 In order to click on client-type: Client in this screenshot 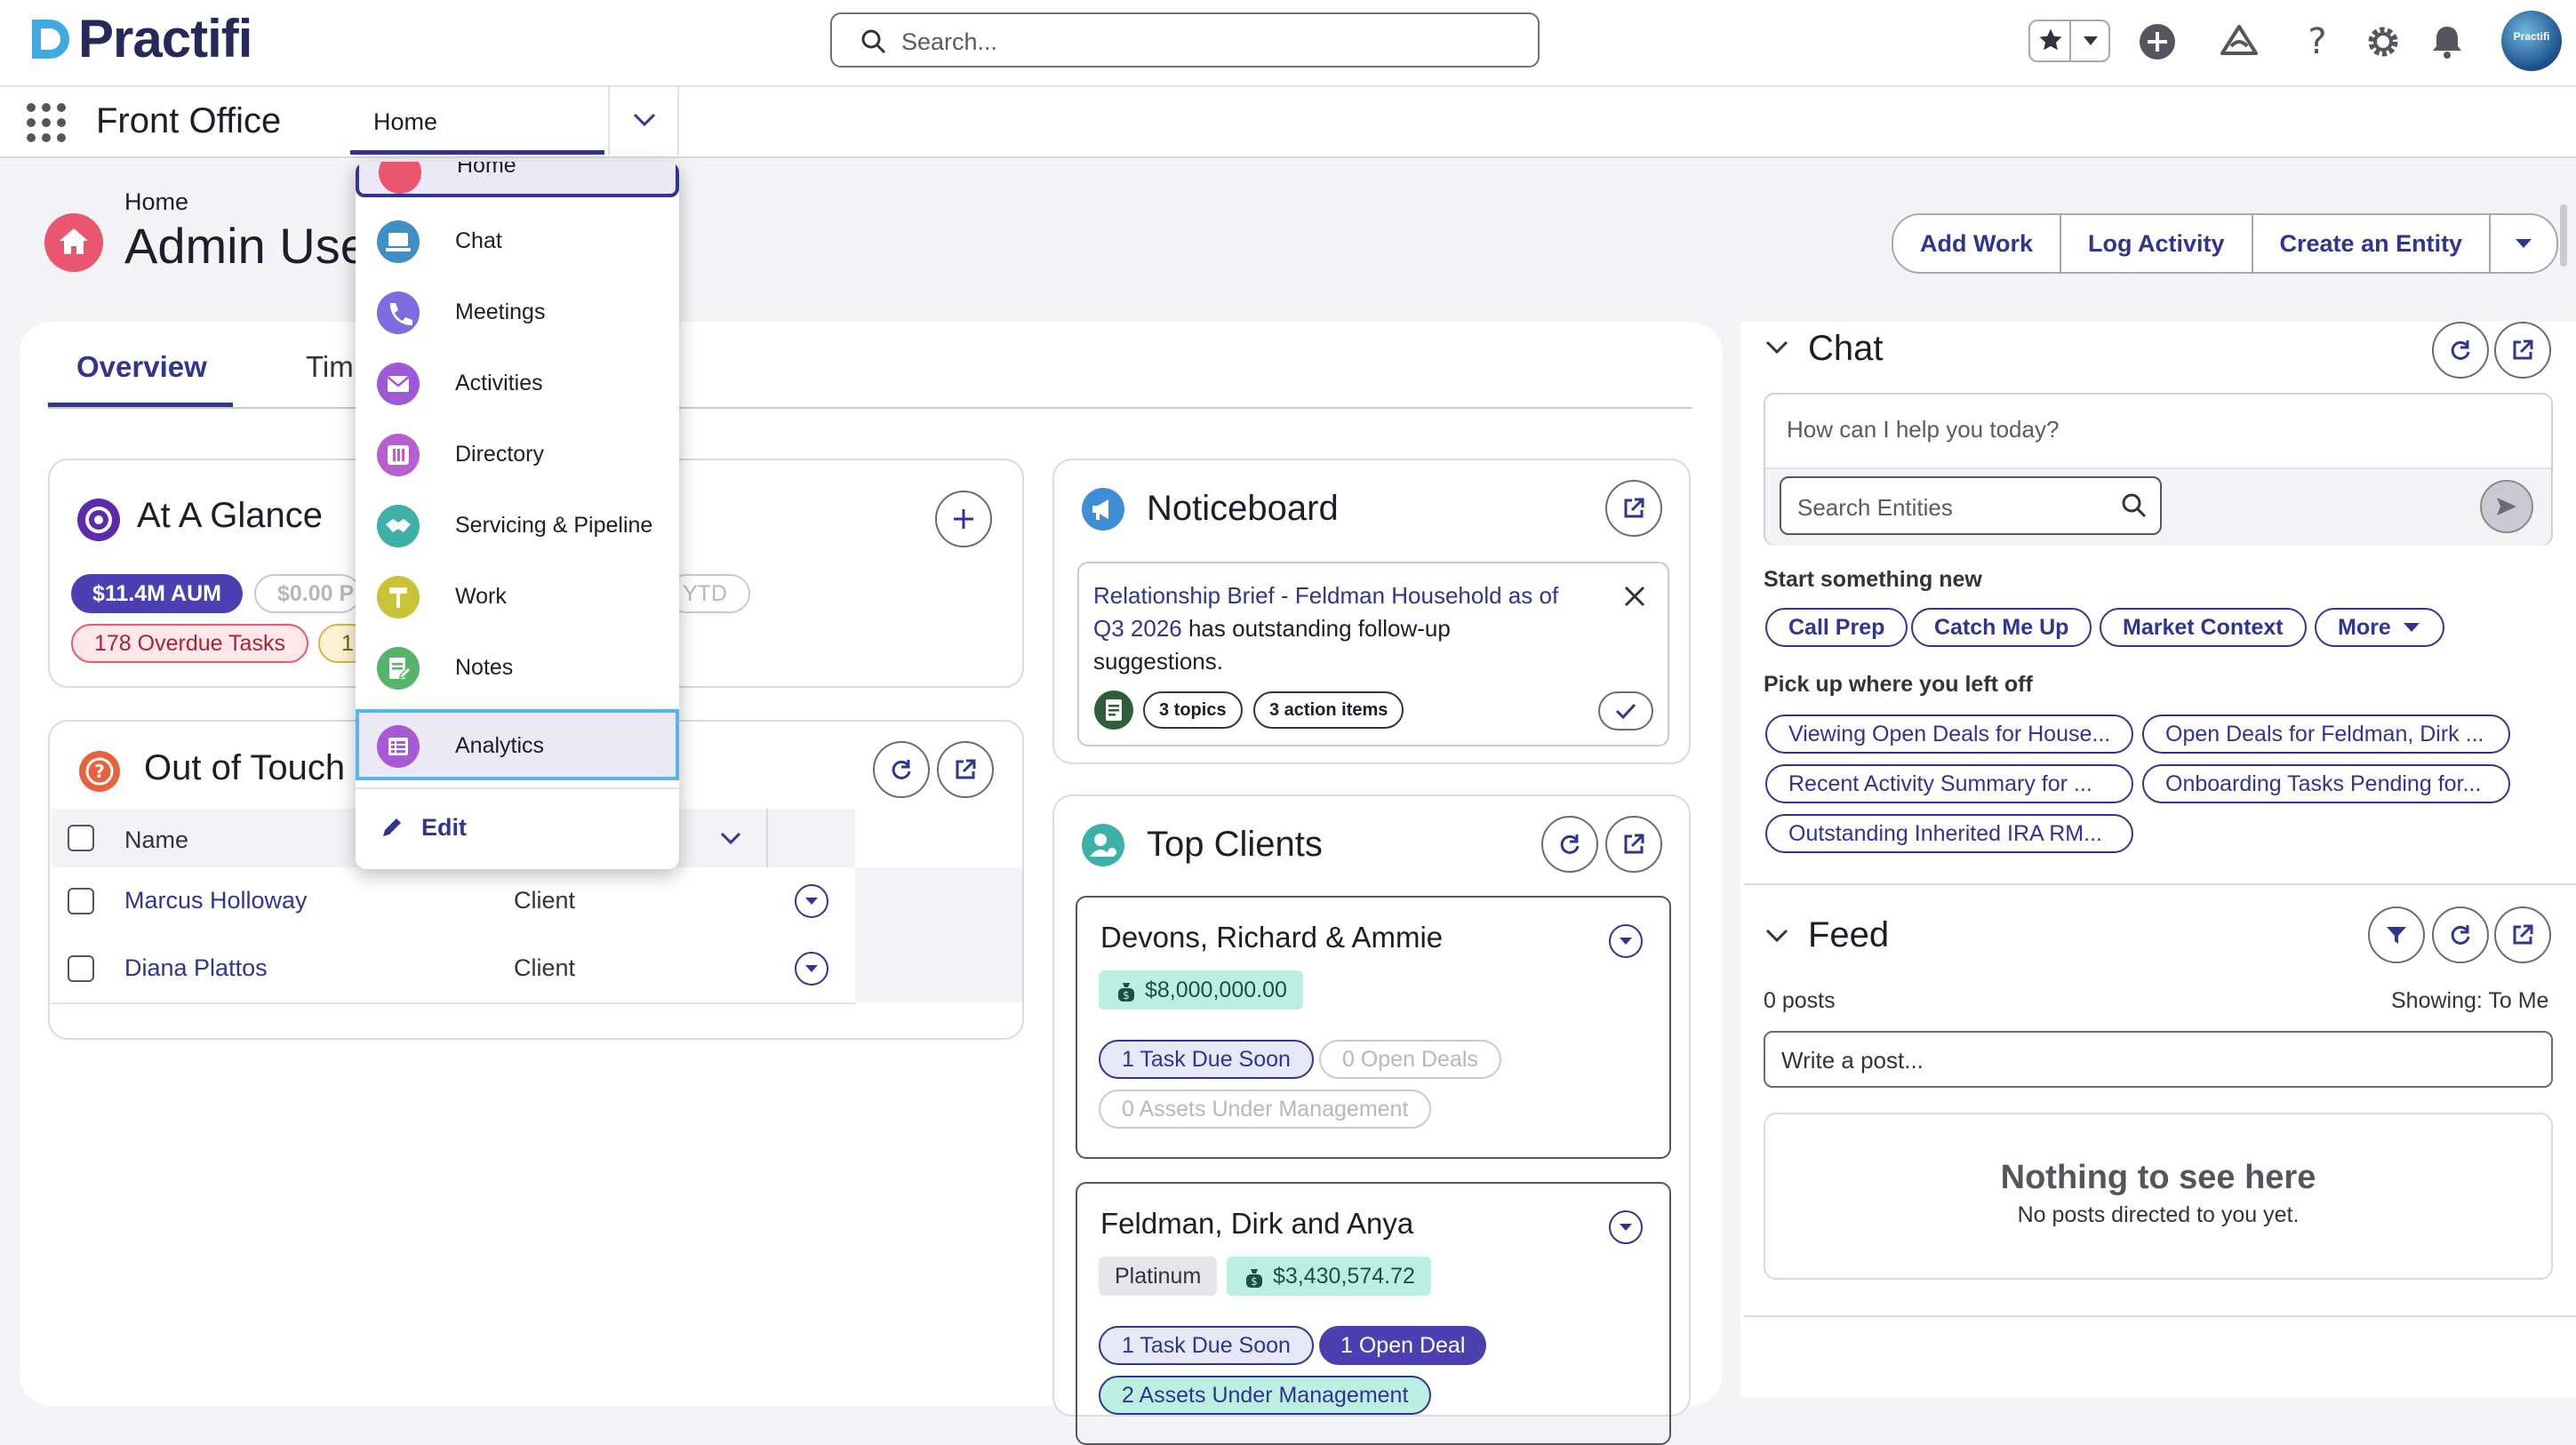, I will do `click(545, 967)`.